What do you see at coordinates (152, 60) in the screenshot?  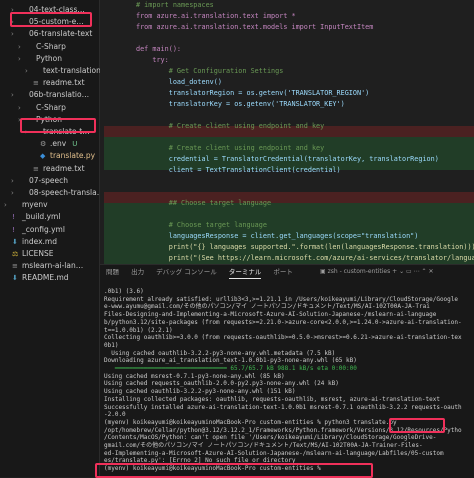 I see `code-line: try:` at bounding box center [152, 60].